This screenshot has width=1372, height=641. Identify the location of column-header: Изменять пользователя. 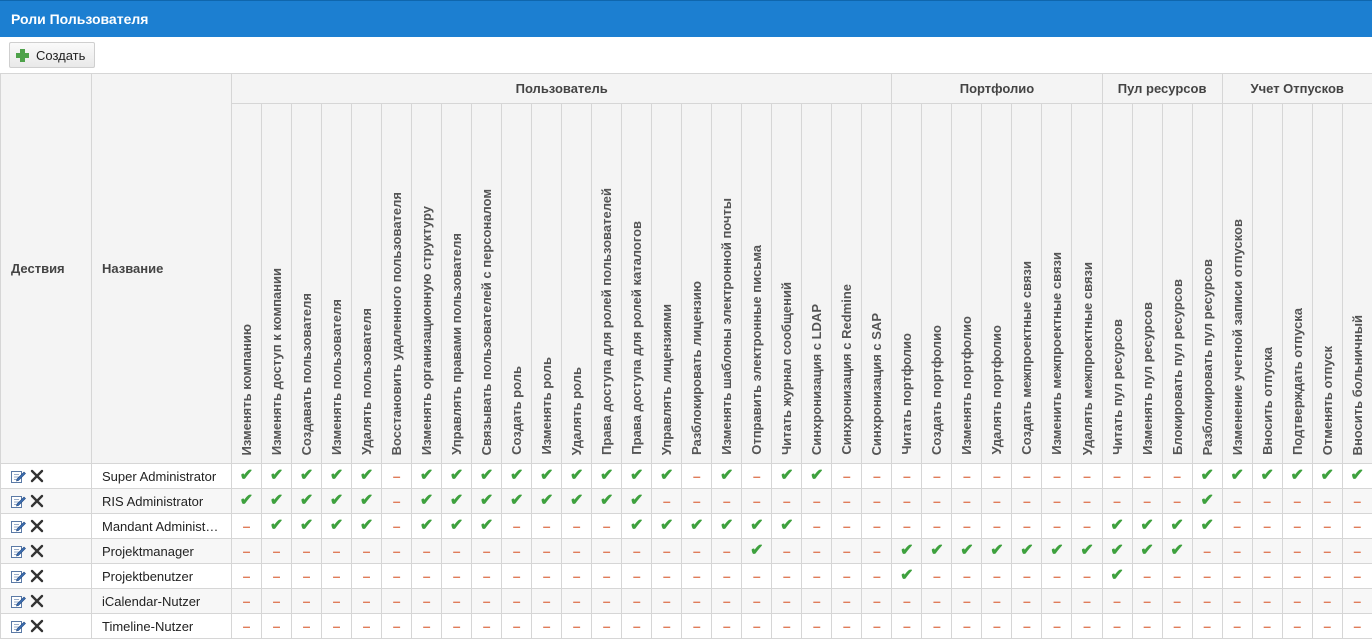
(337, 283).